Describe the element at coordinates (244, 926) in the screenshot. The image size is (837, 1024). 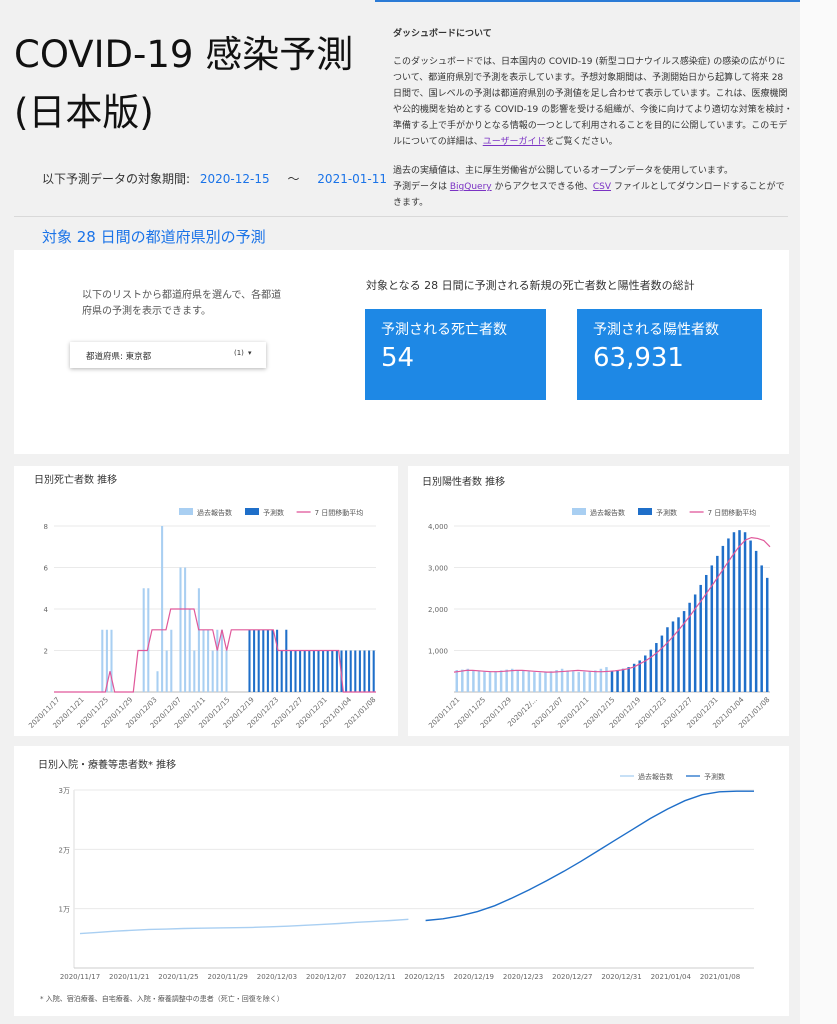
I see `past-line` at that location.